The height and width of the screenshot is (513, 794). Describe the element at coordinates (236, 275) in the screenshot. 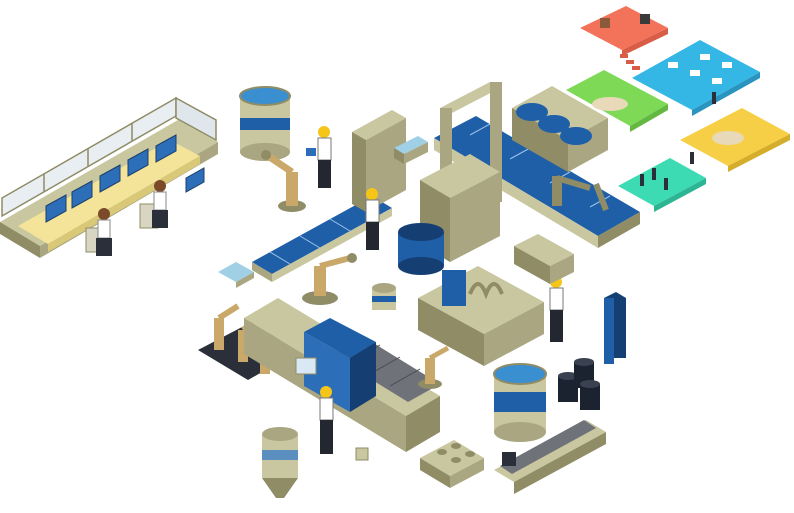

I see `tool-cabinet-icon` at that location.